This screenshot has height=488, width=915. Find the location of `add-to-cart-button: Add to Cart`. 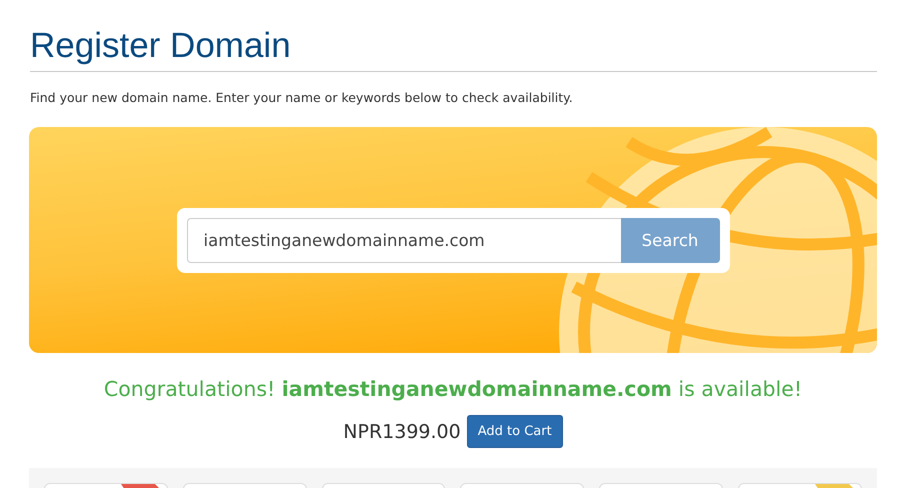

add-to-cart-button: Add to Cart is located at coordinates (514, 431).